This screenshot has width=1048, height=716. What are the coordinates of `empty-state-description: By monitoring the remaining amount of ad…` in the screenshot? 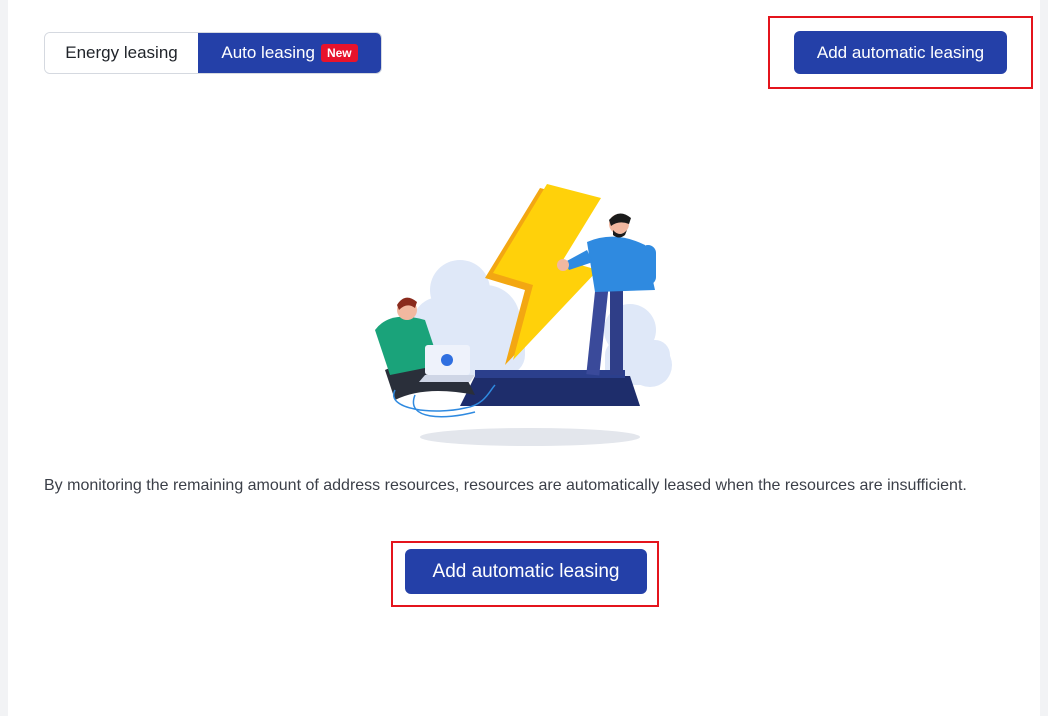 It's located at (505, 485).